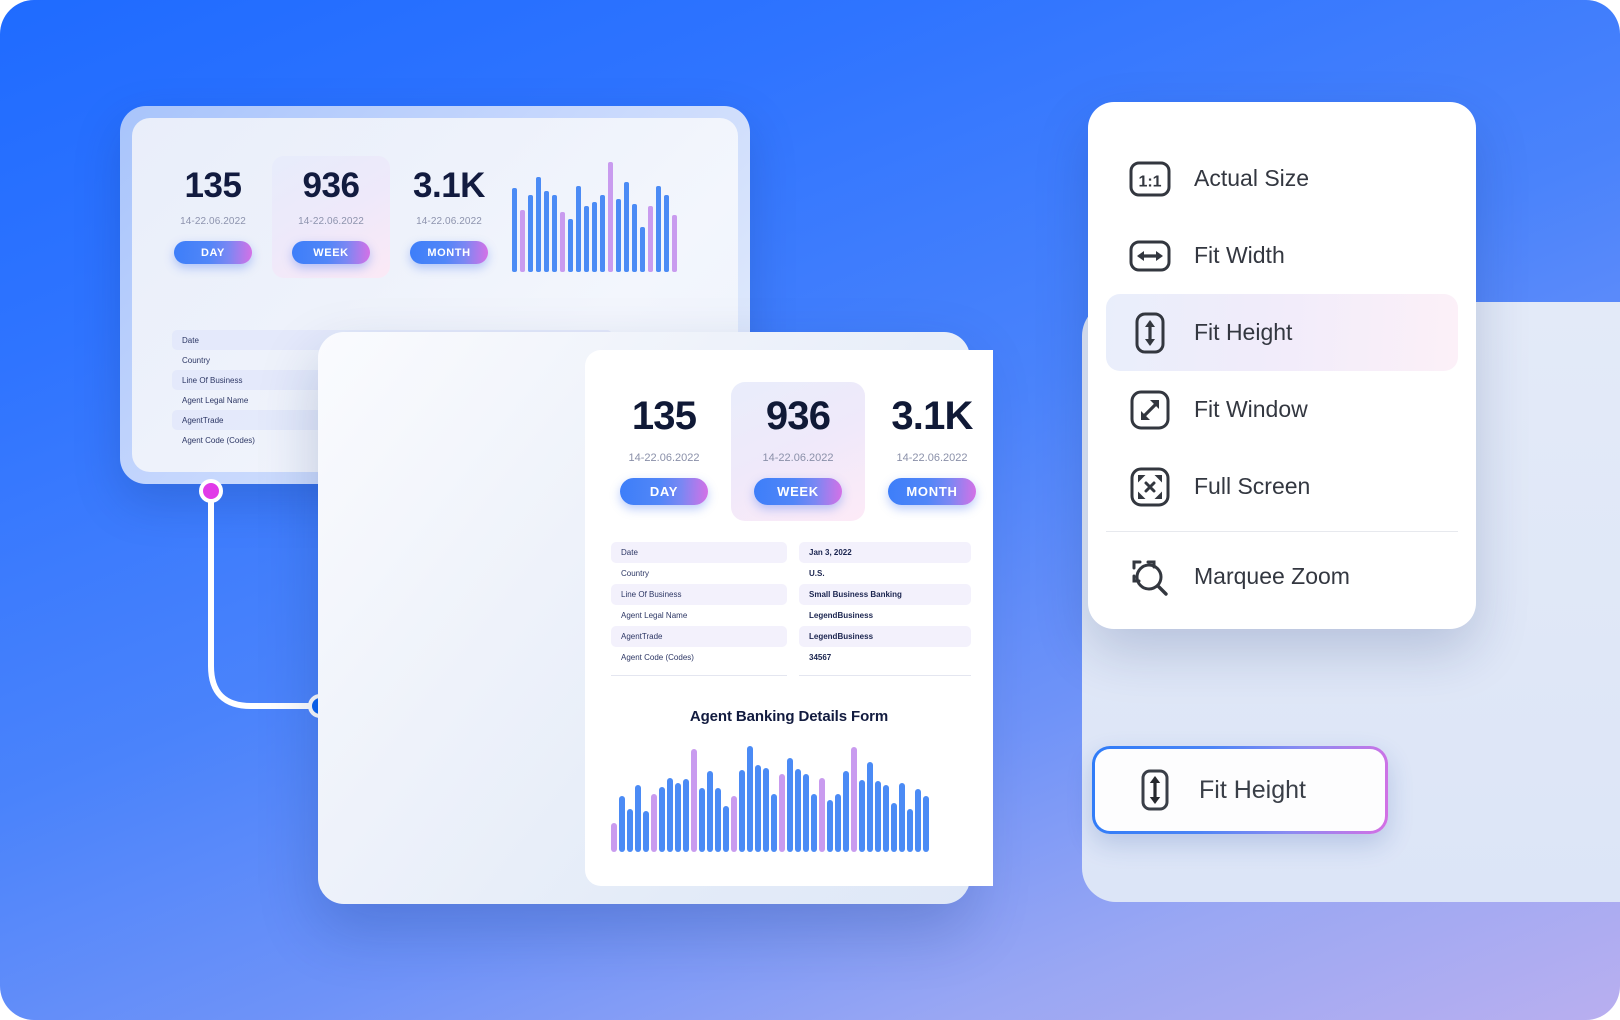 The height and width of the screenshot is (1020, 1620). I want to click on front-kpi-button-month: MONTH, so click(932, 491).